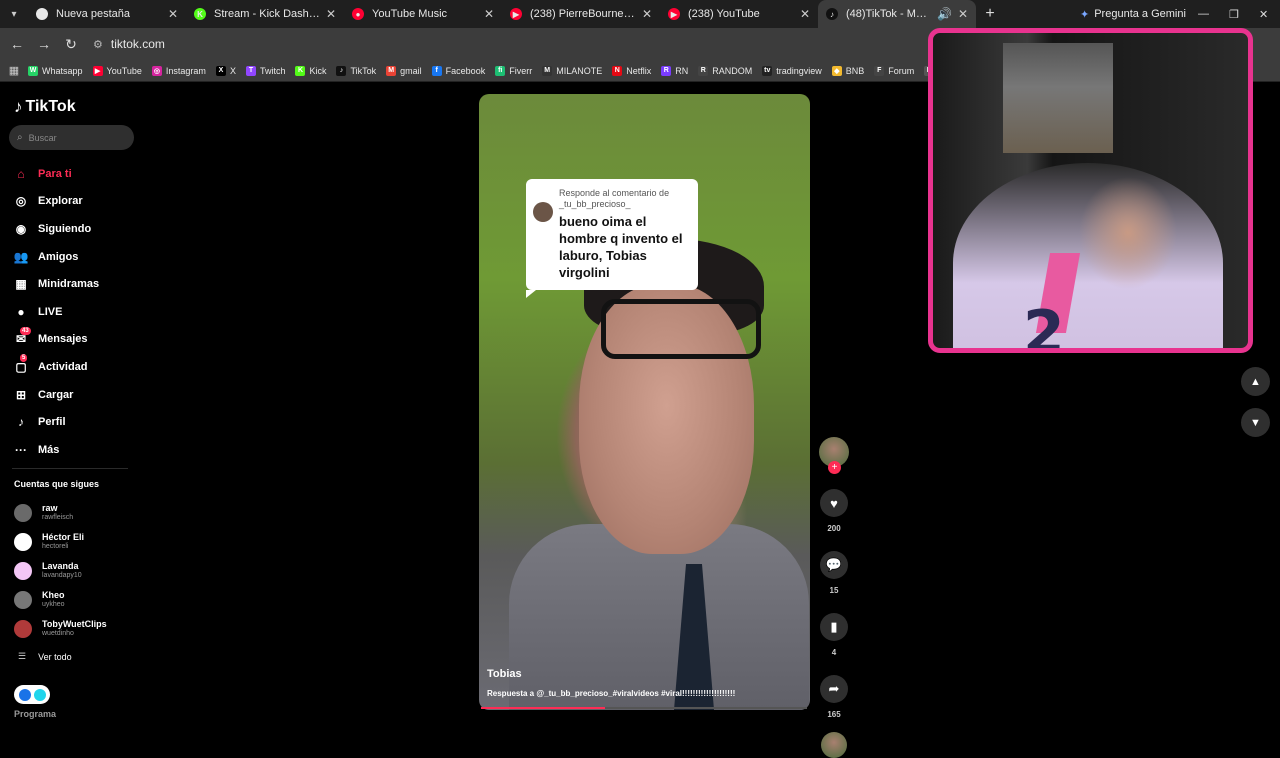 Image resolution: width=1280 pixels, height=758 pixels. I want to click on browser-tab: ♪ (48)TikTok - Make Your Day 🔊 ✕, so click(897, 14).